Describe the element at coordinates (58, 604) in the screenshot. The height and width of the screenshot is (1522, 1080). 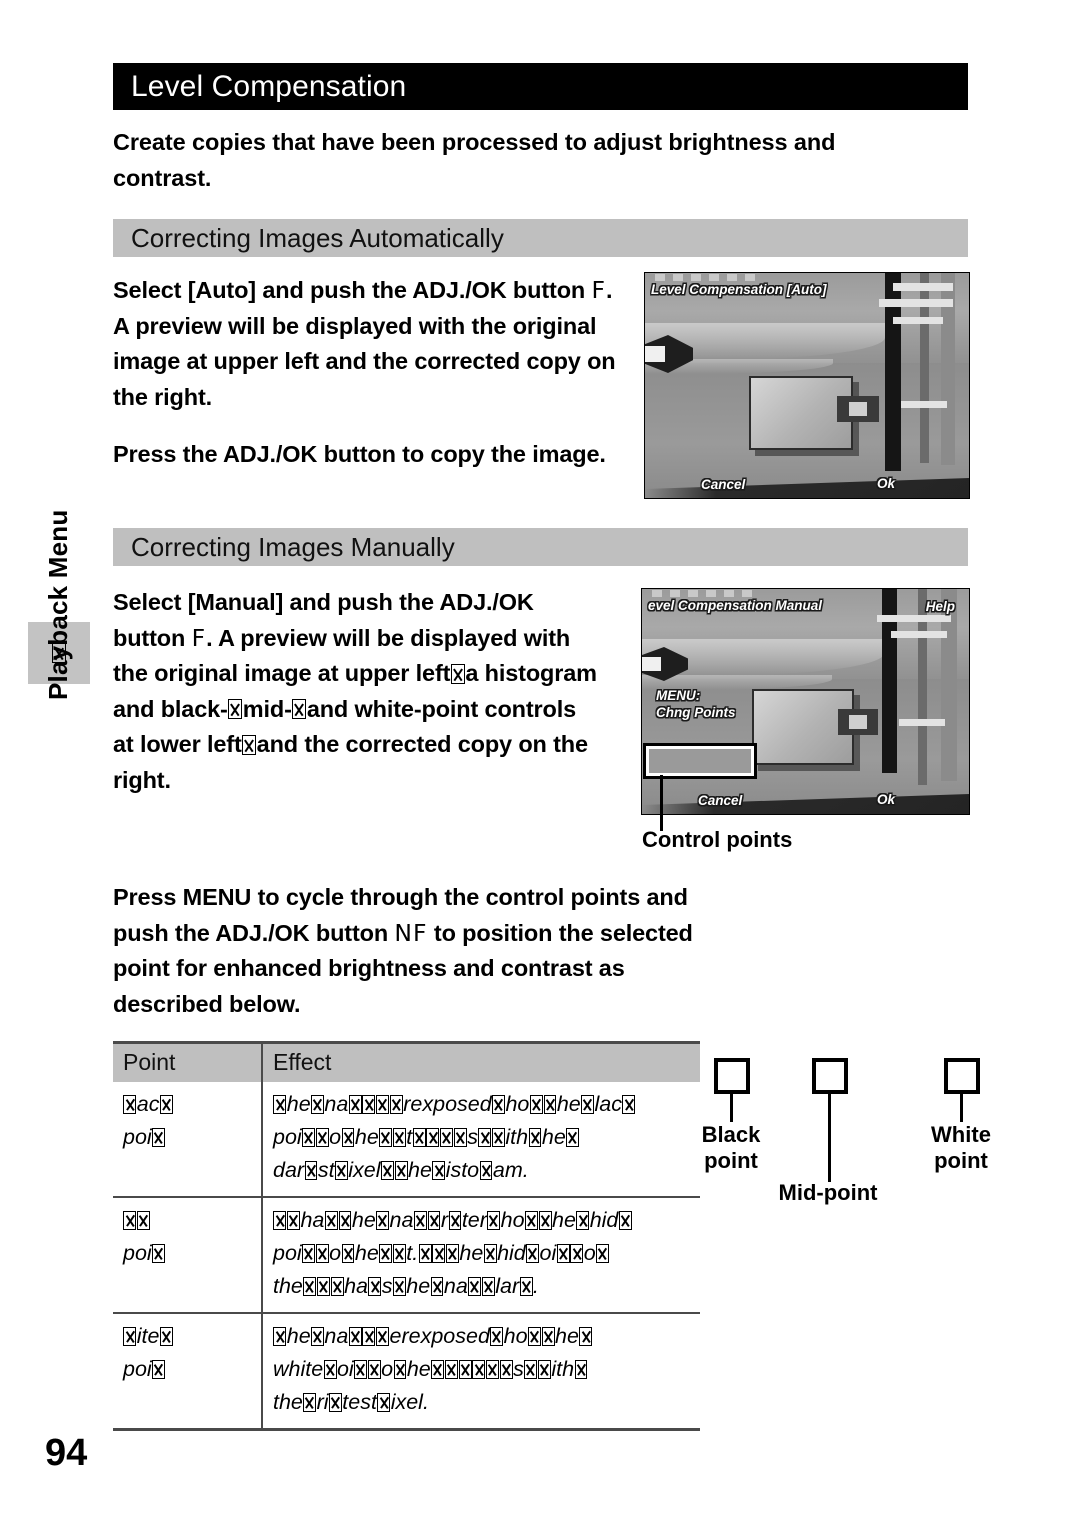
I see `sidebar-tab-label: Playback Menu` at that location.